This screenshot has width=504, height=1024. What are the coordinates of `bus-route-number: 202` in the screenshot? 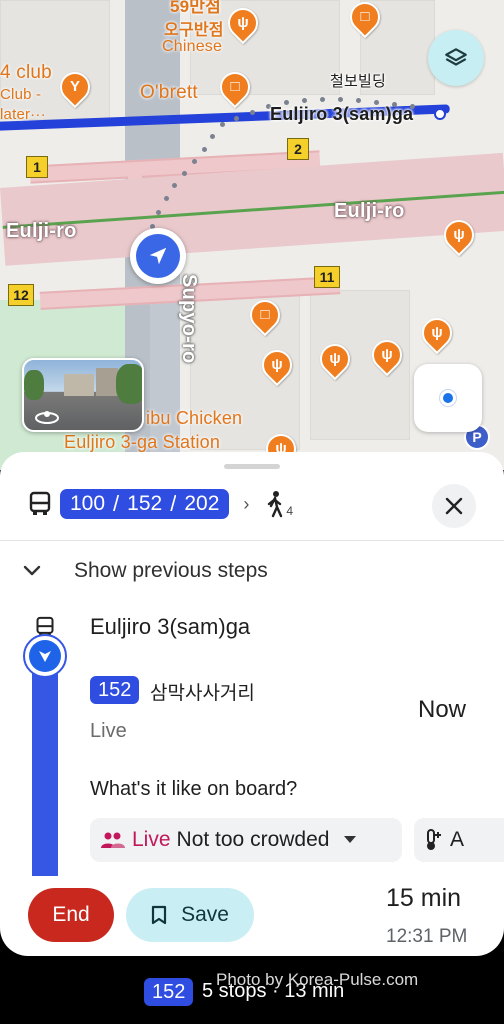 It's located at (203, 504).